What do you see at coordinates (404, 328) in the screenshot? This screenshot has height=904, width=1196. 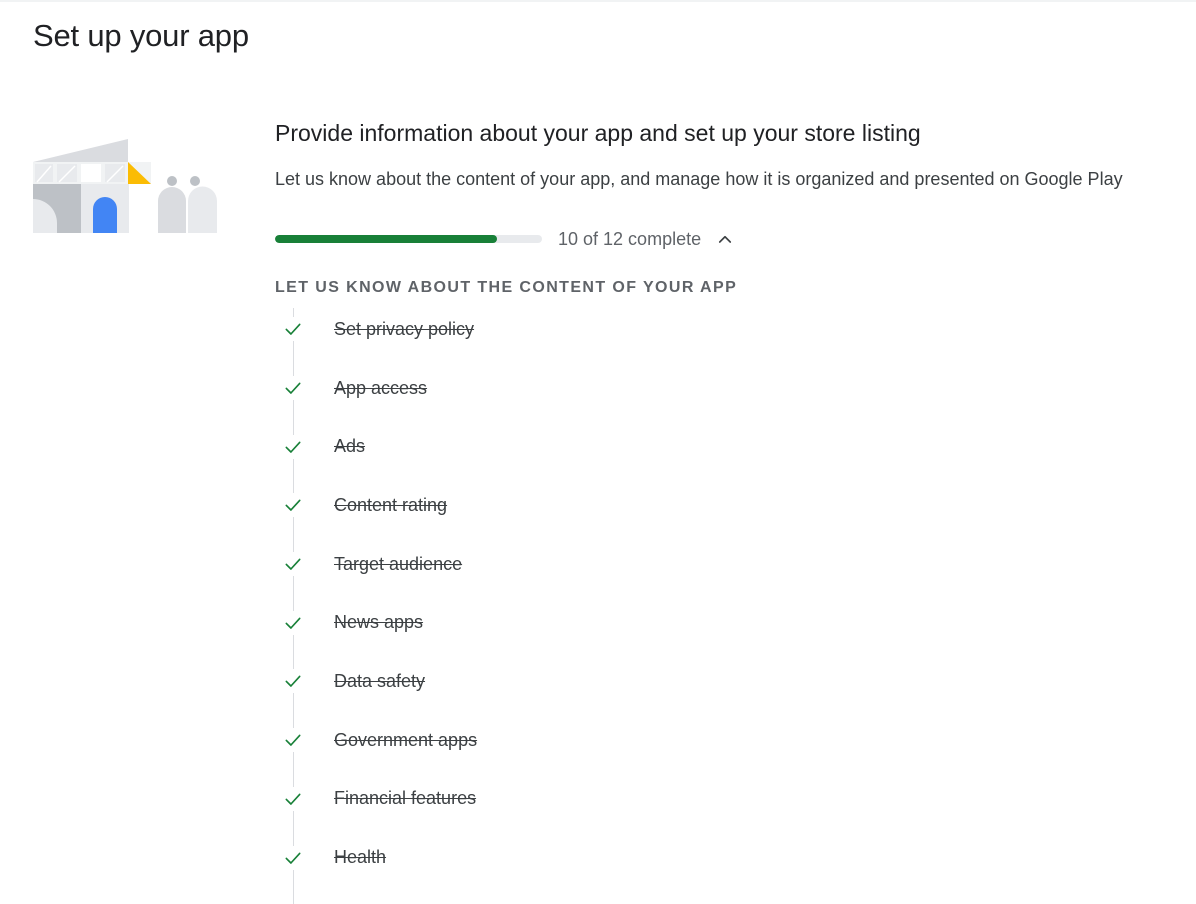 I see `task-label: Set privacy policy` at bounding box center [404, 328].